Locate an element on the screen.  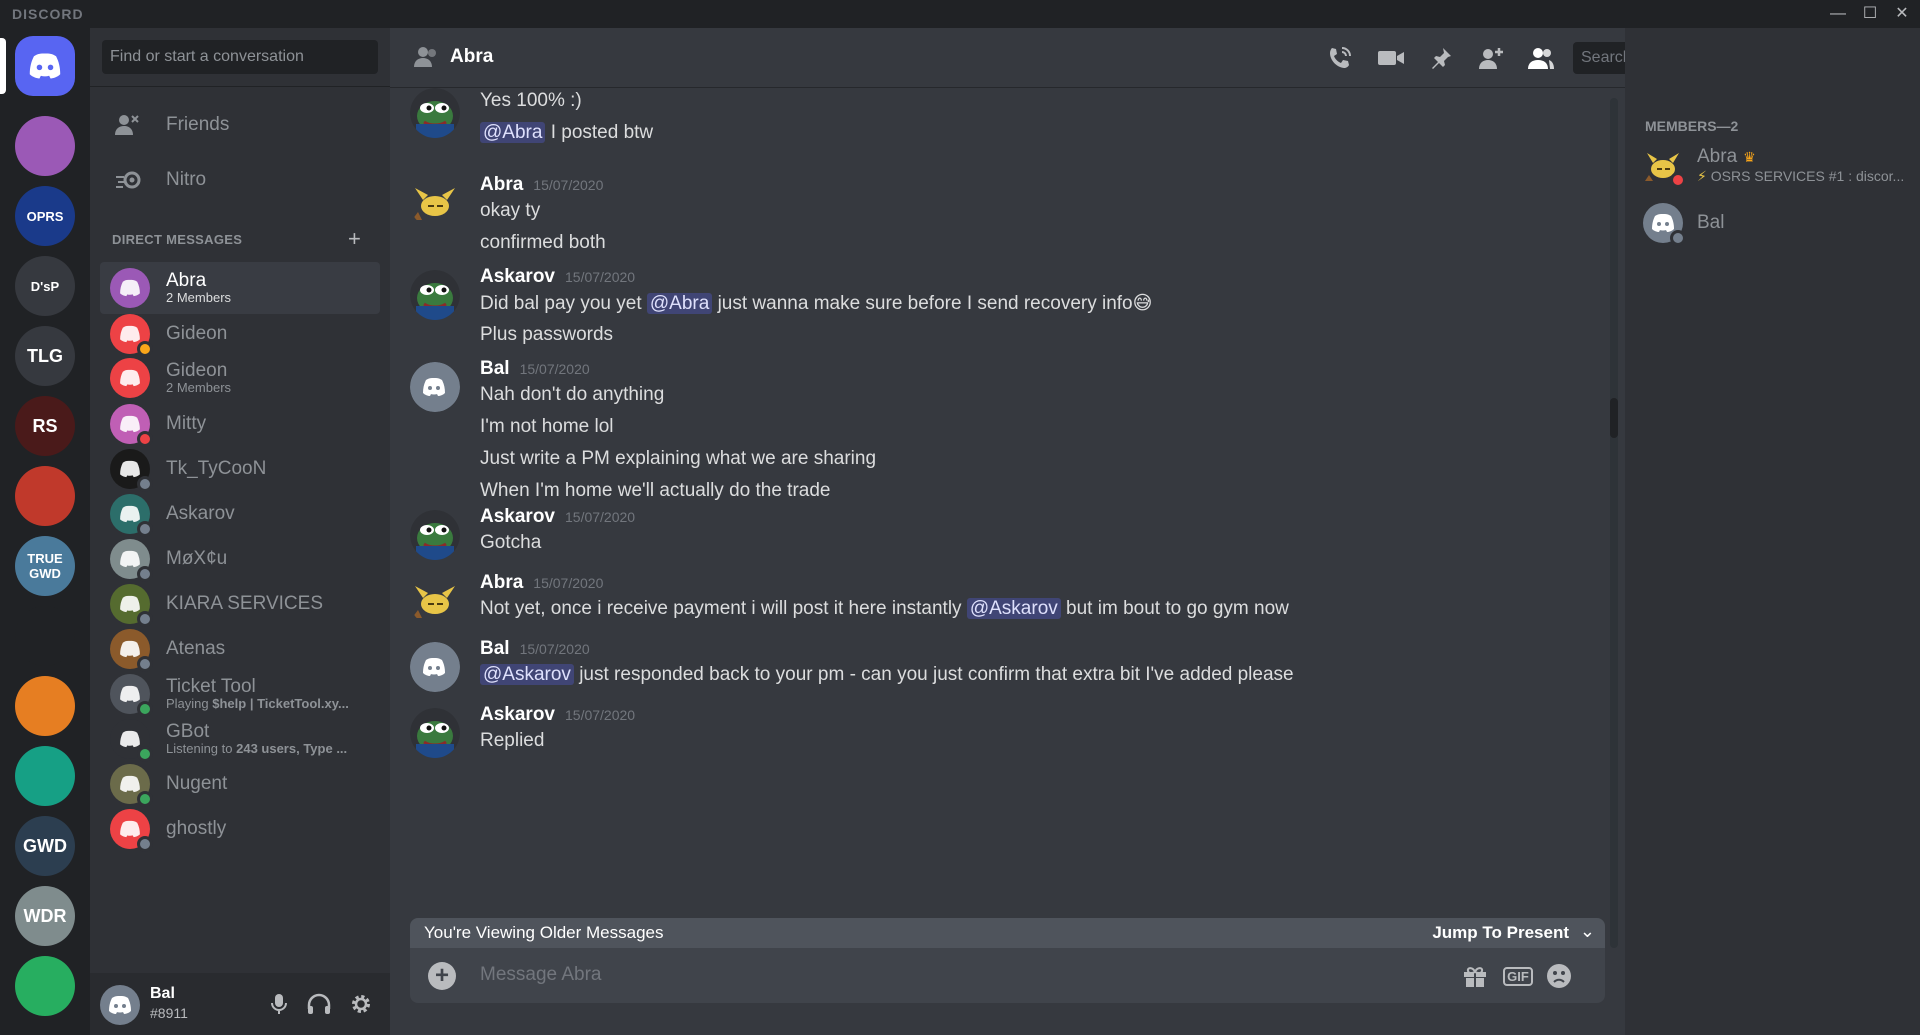
server-icon: WDR is located at coordinates (45, 916).